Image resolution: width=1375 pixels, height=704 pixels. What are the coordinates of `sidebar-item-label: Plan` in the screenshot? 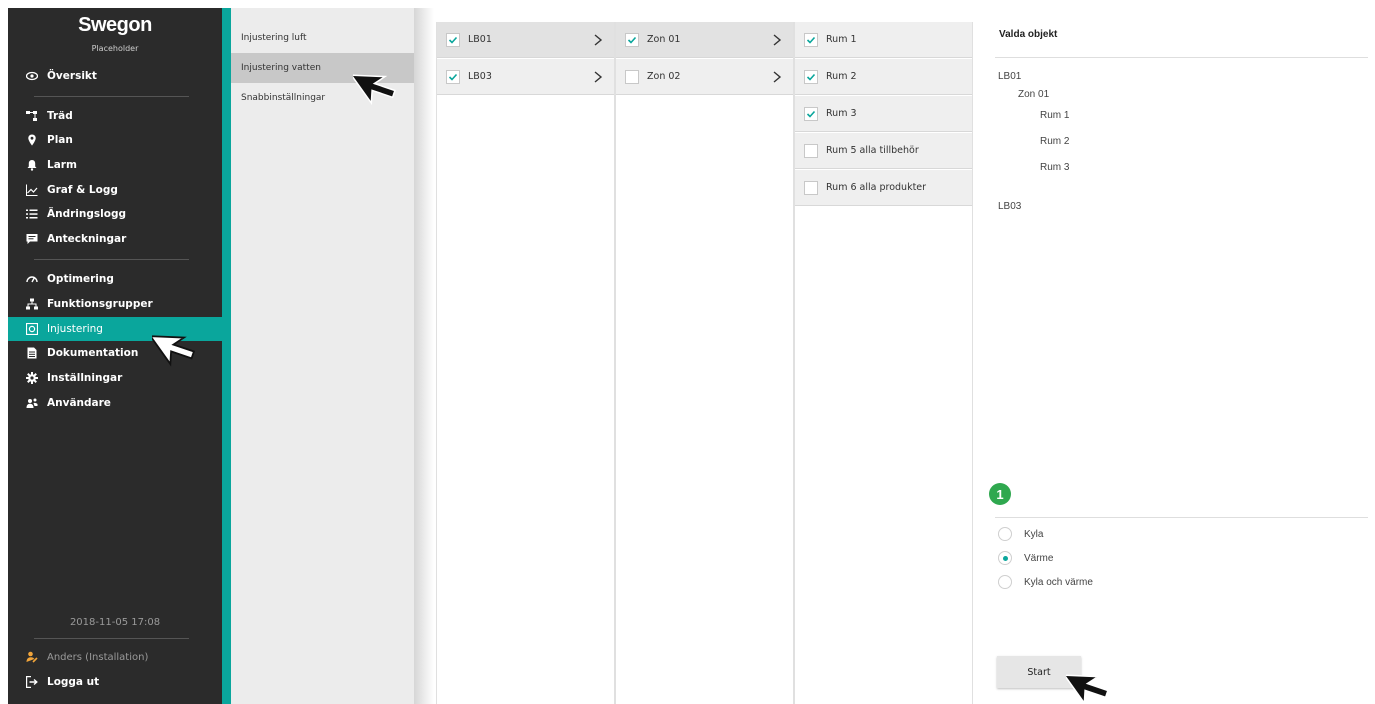 It's located at (60, 140).